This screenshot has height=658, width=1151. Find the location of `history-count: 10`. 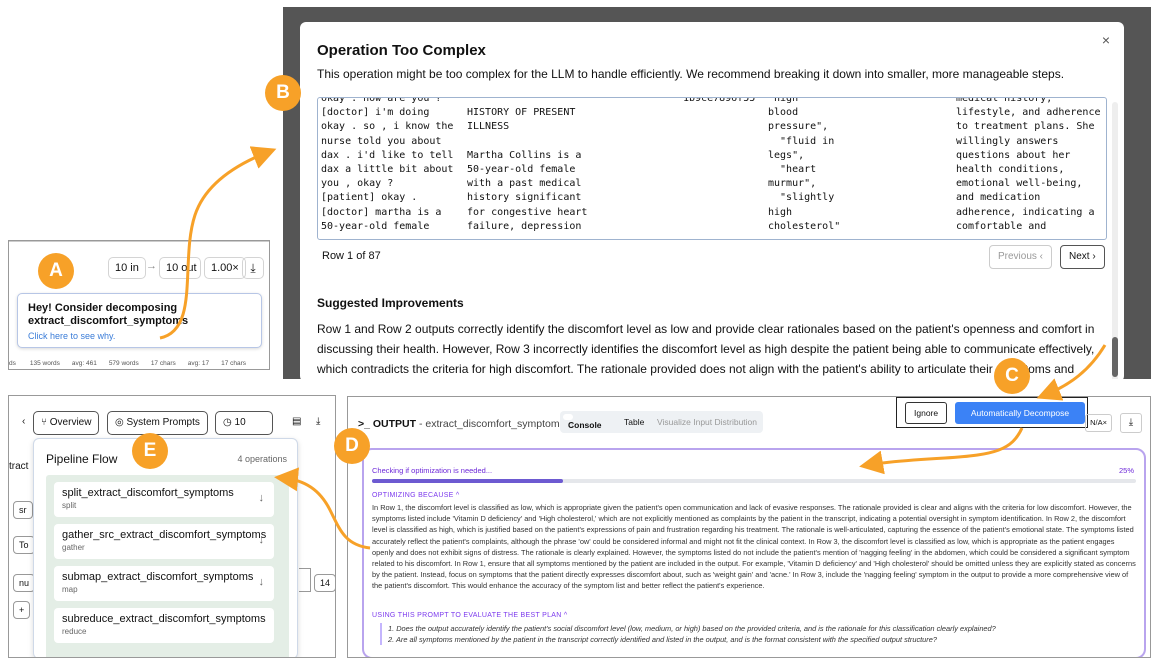

history-count: 10 is located at coordinates (240, 422).